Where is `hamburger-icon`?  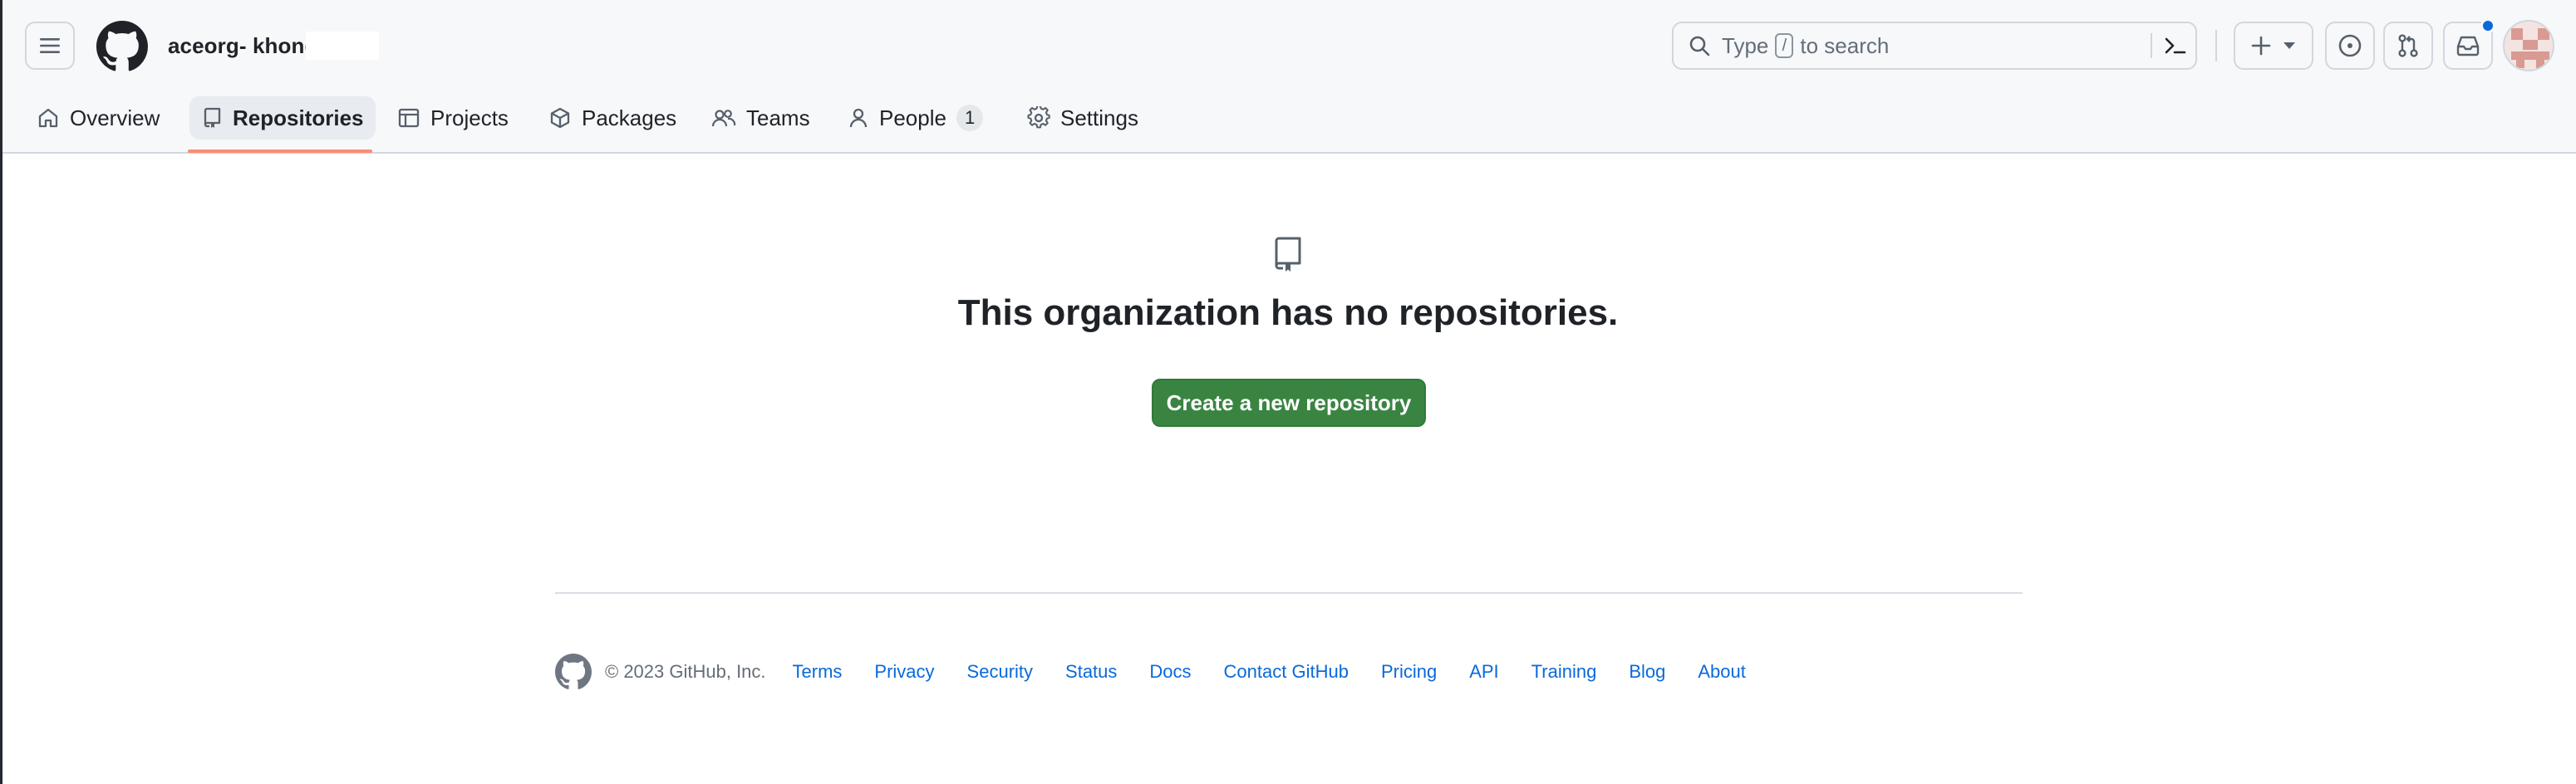
hamburger-icon is located at coordinates (50, 45).